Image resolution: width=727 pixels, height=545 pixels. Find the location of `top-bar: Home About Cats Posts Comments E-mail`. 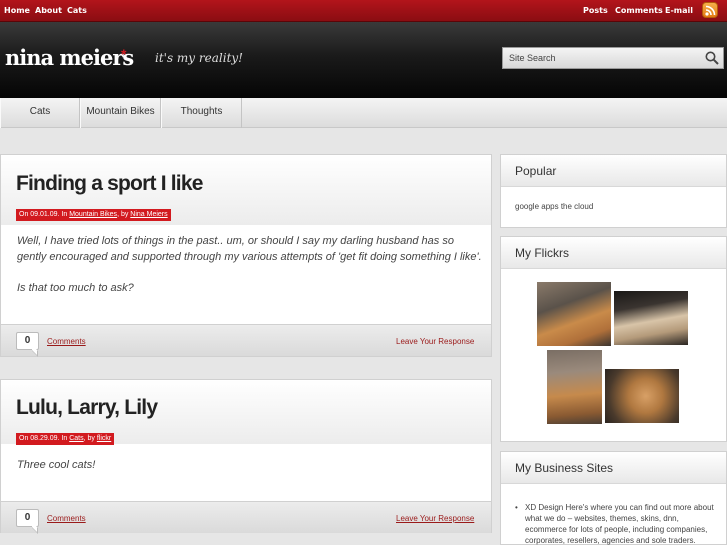

top-bar: Home About Cats Posts Comments E-mail is located at coordinates (363, 11).